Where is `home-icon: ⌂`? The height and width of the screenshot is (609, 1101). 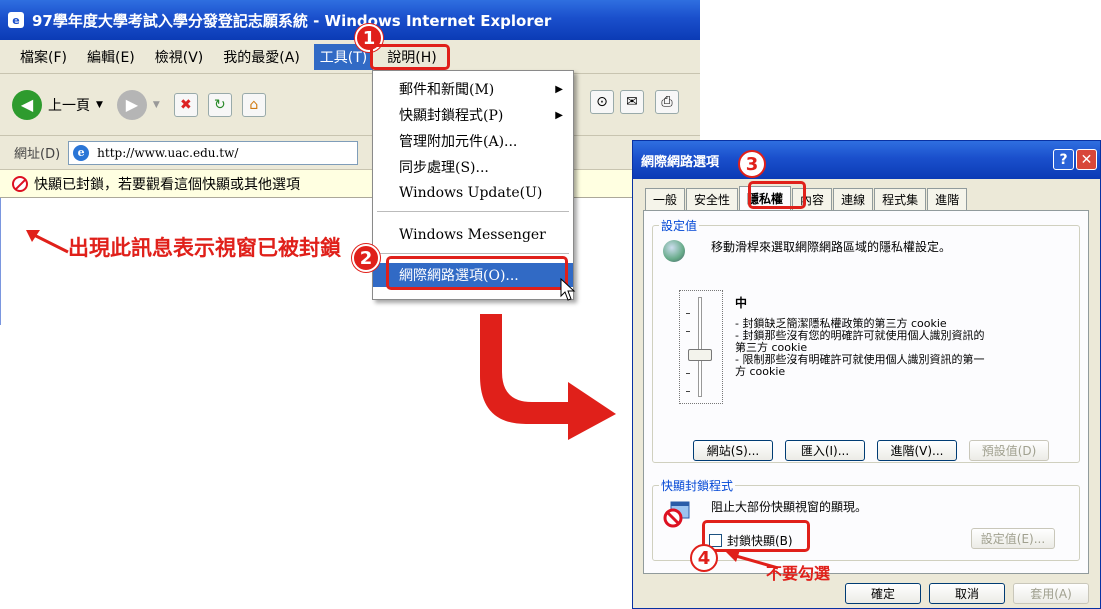 home-icon: ⌂ is located at coordinates (253, 104).